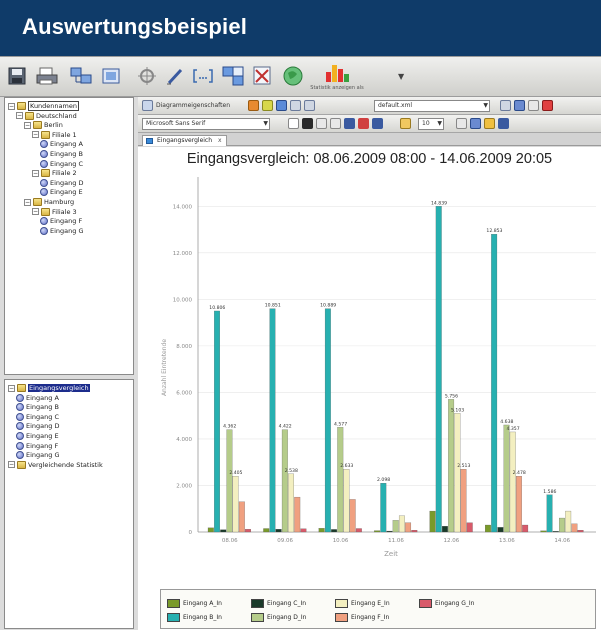 The image size is (601, 630). I want to click on save-icon, so click(17, 76).